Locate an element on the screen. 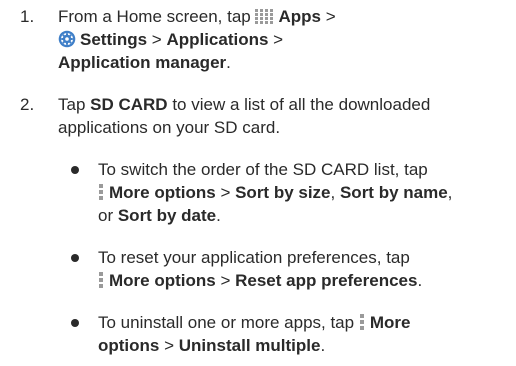  bullet-3-line-1: To uninstall one or more apps, tap More is located at coordinates (254, 323).